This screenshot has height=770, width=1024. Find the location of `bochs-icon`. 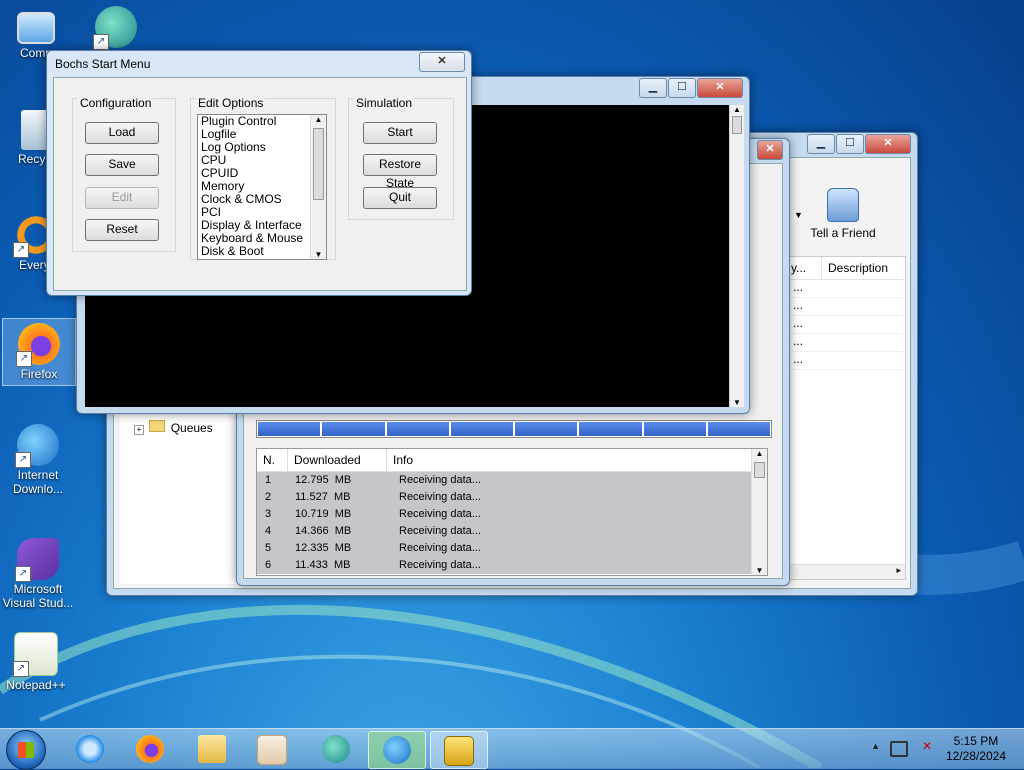

bochs-icon is located at coordinates (459, 751).